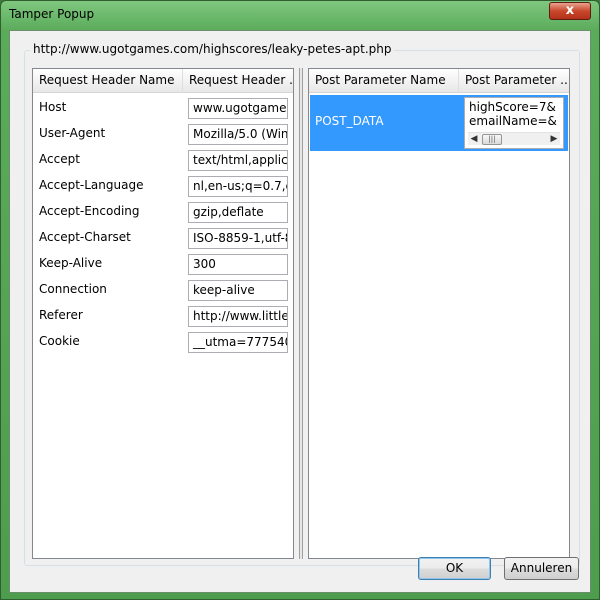  What do you see at coordinates (91, 185) in the screenshot?
I see `header-name: Accept-Language` at bounding box center [91, 185].